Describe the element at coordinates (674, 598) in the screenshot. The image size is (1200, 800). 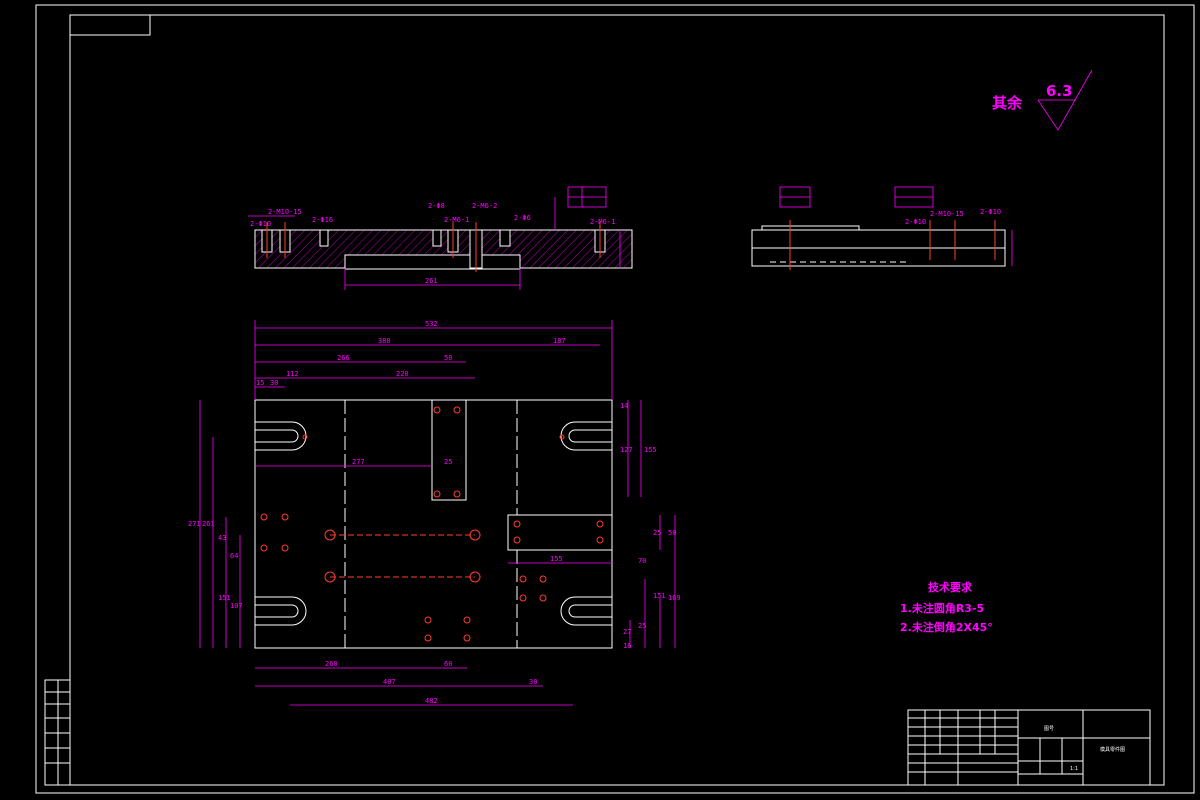
I see `svg-text: 169` at that location.